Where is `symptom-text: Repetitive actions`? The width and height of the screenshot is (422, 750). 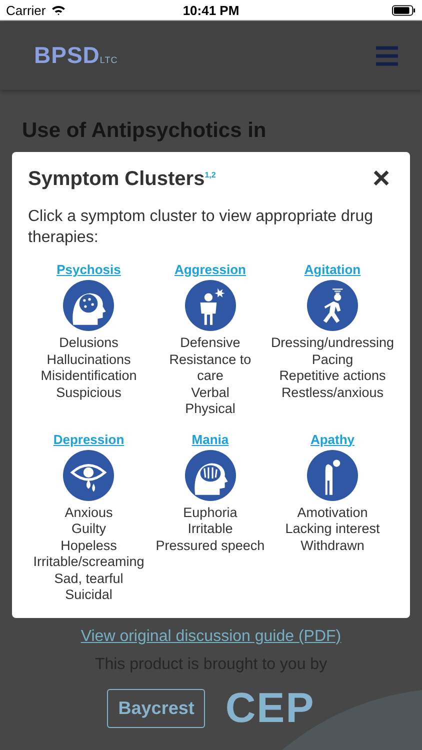
symptom-text: Repetitive actions is located at coordinates (332, 376).